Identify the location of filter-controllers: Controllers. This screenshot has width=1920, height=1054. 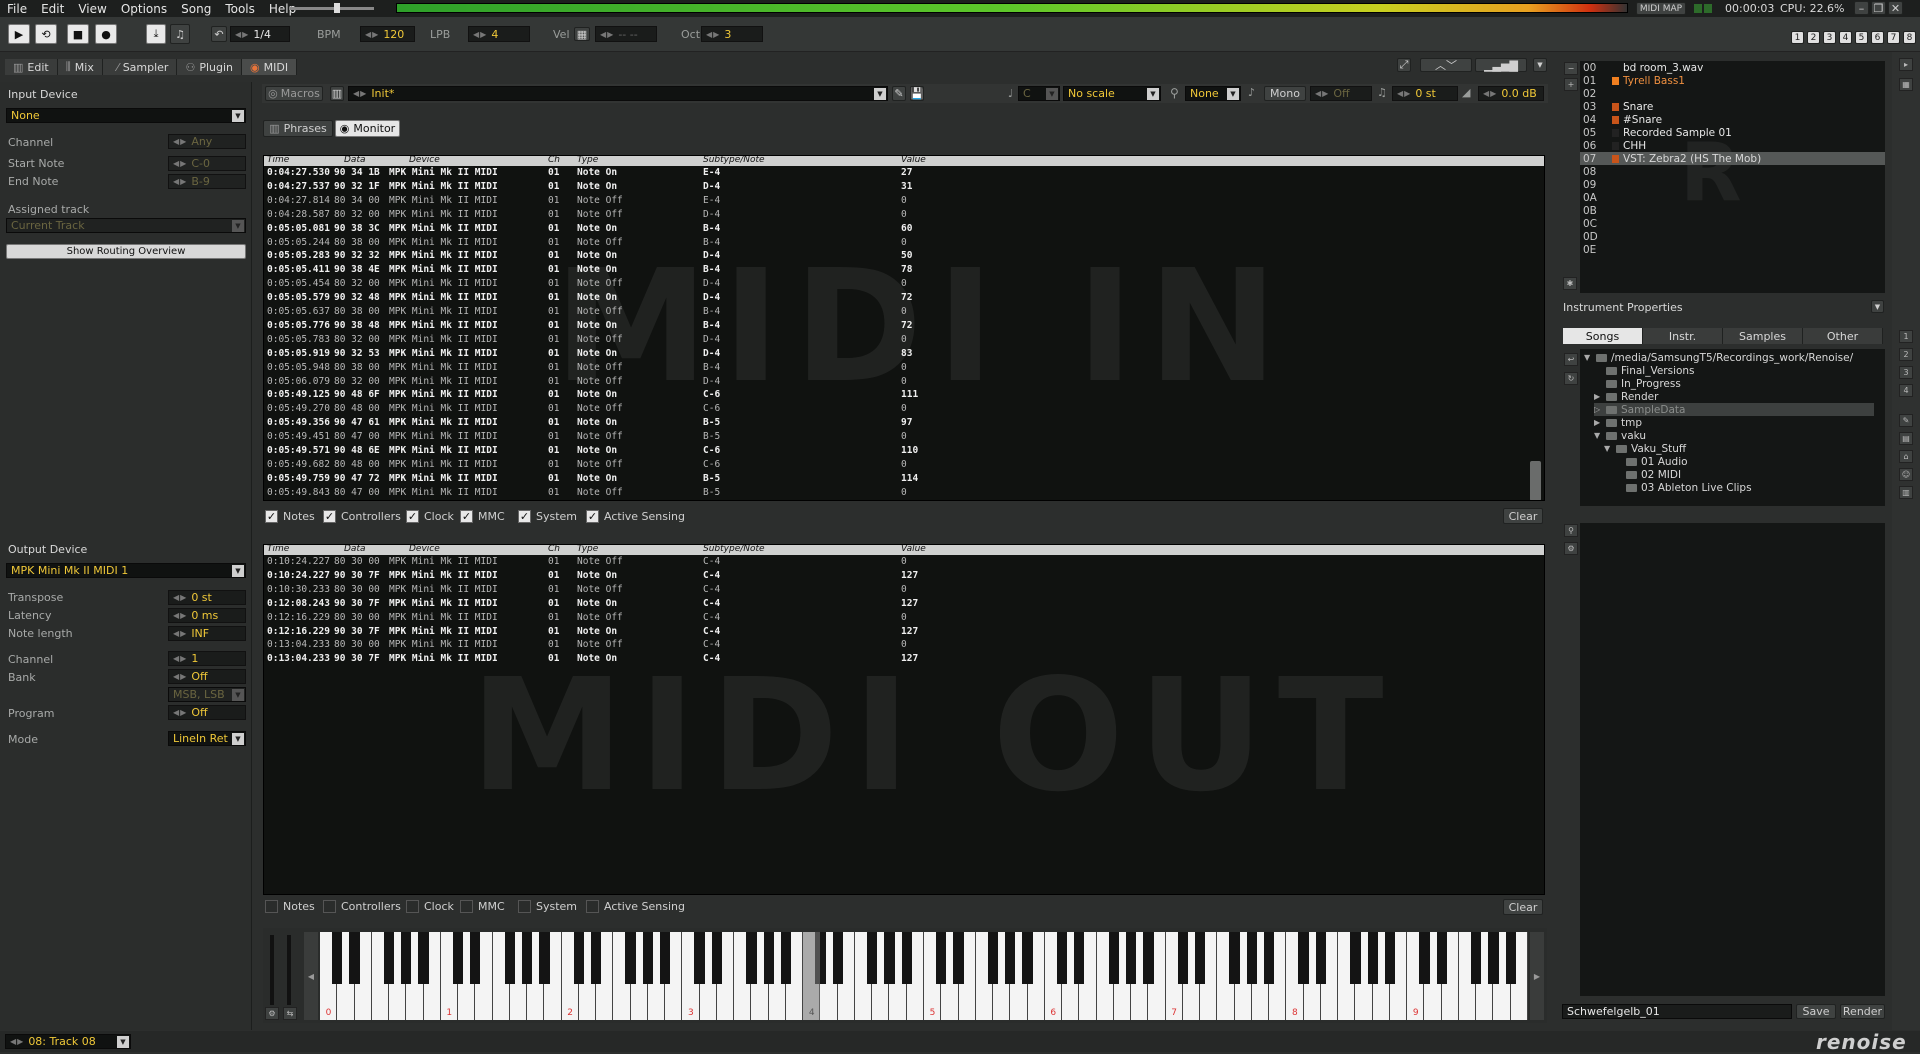
(362, 906).